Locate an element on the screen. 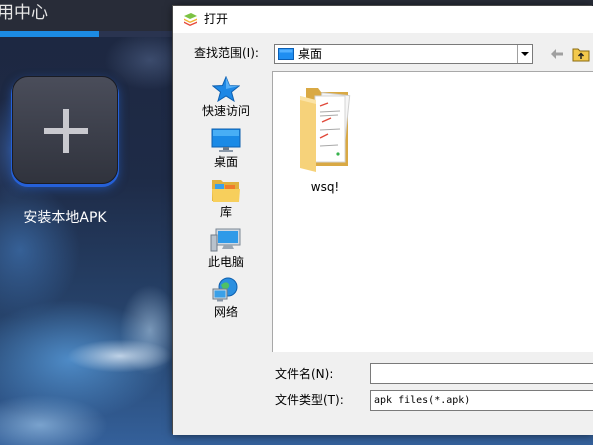  up-folder-icon is located at coordinates (581, 54).